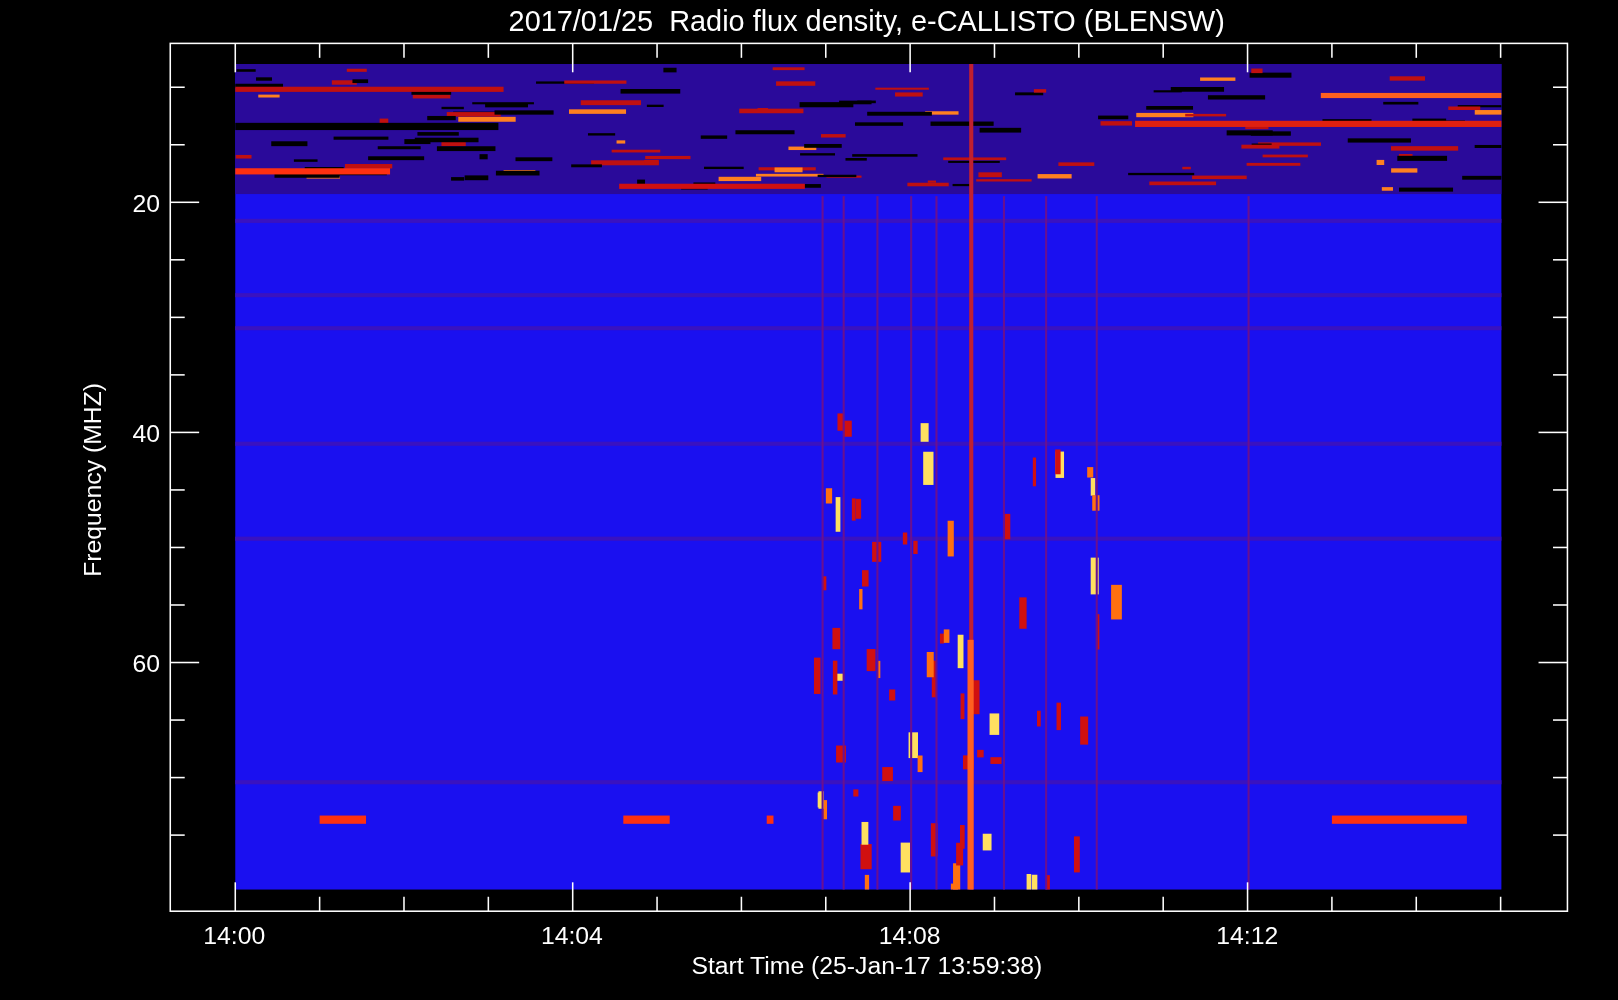  What do you see at coordinates (146, 203) in the screenshot?
I see `y-tick-label: 20` at bounding box center [146, 203].